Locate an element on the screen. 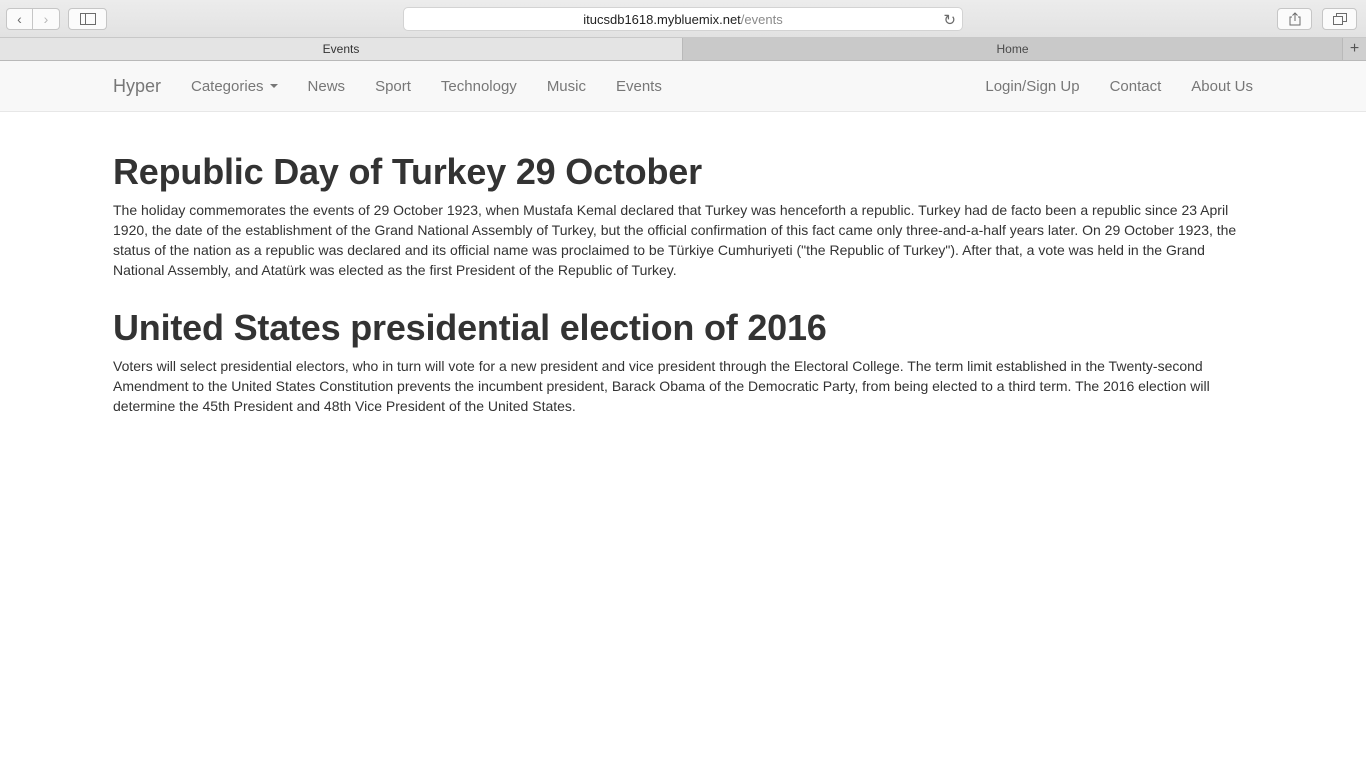 The height and width of the screenshot is (768, 1366). sidebar-icon is located at coordinates (87, 19).